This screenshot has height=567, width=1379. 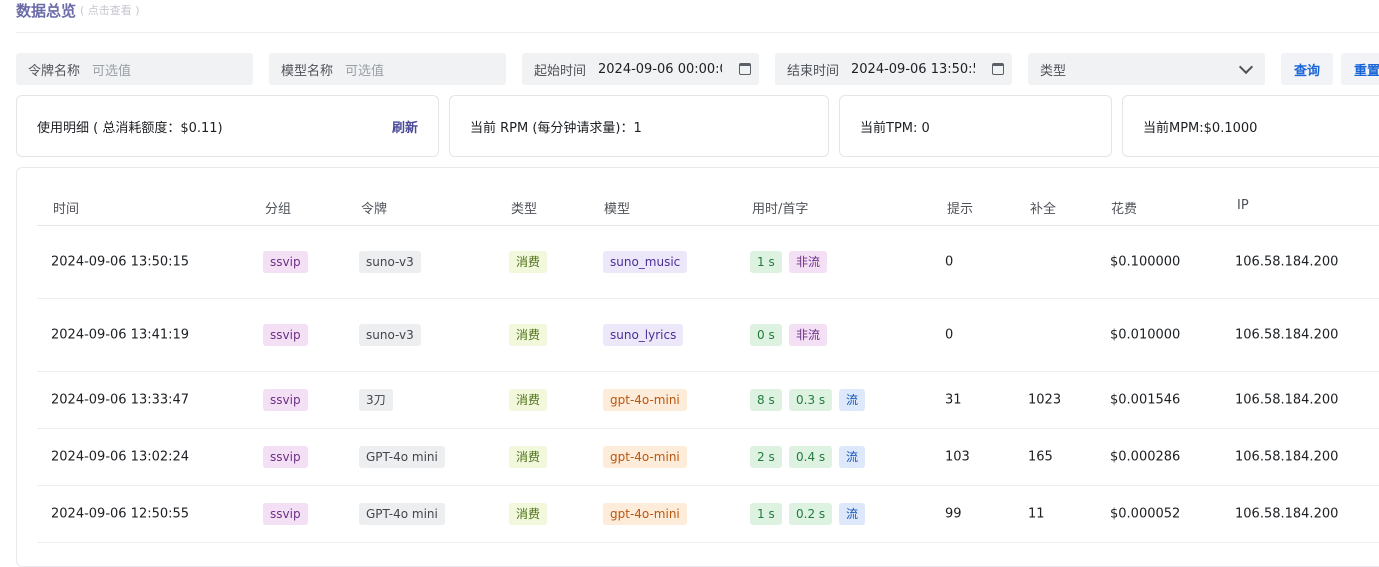 I want to click on first-token-badge: 0.2 s, so click(x=811, y=514).